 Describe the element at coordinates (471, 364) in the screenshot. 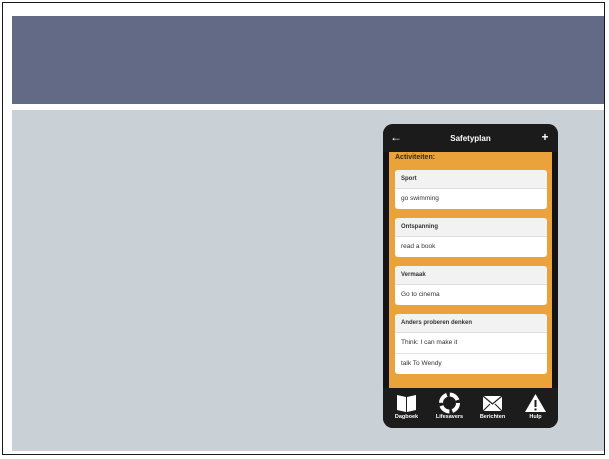

I see `list-item: talk To Wendy` at that location.